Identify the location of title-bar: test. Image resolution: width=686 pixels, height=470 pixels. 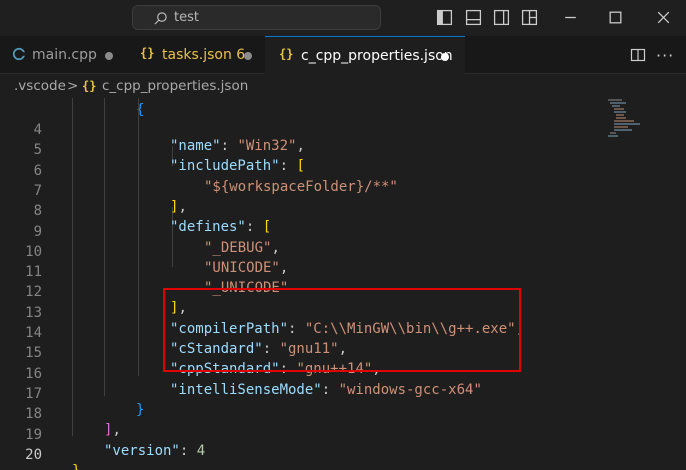
(343, 18).